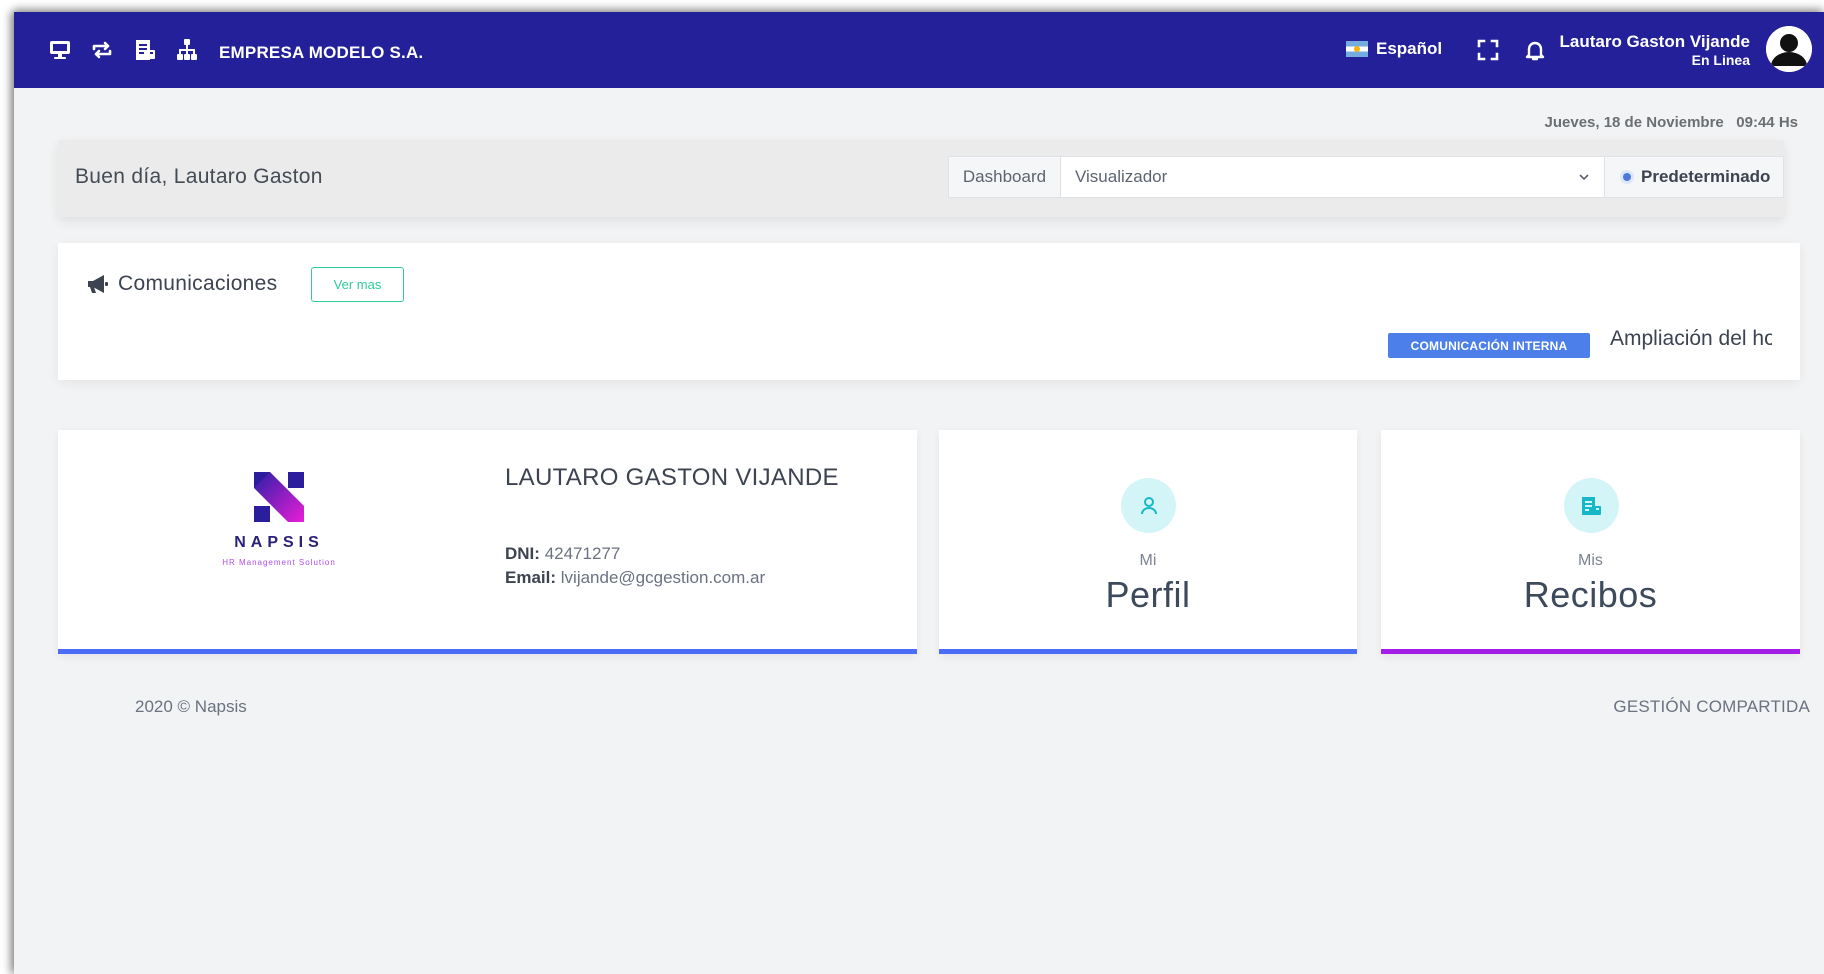 This screenshot has height=974, width=1824. I want to click on user-icon, so click(1148, 505).